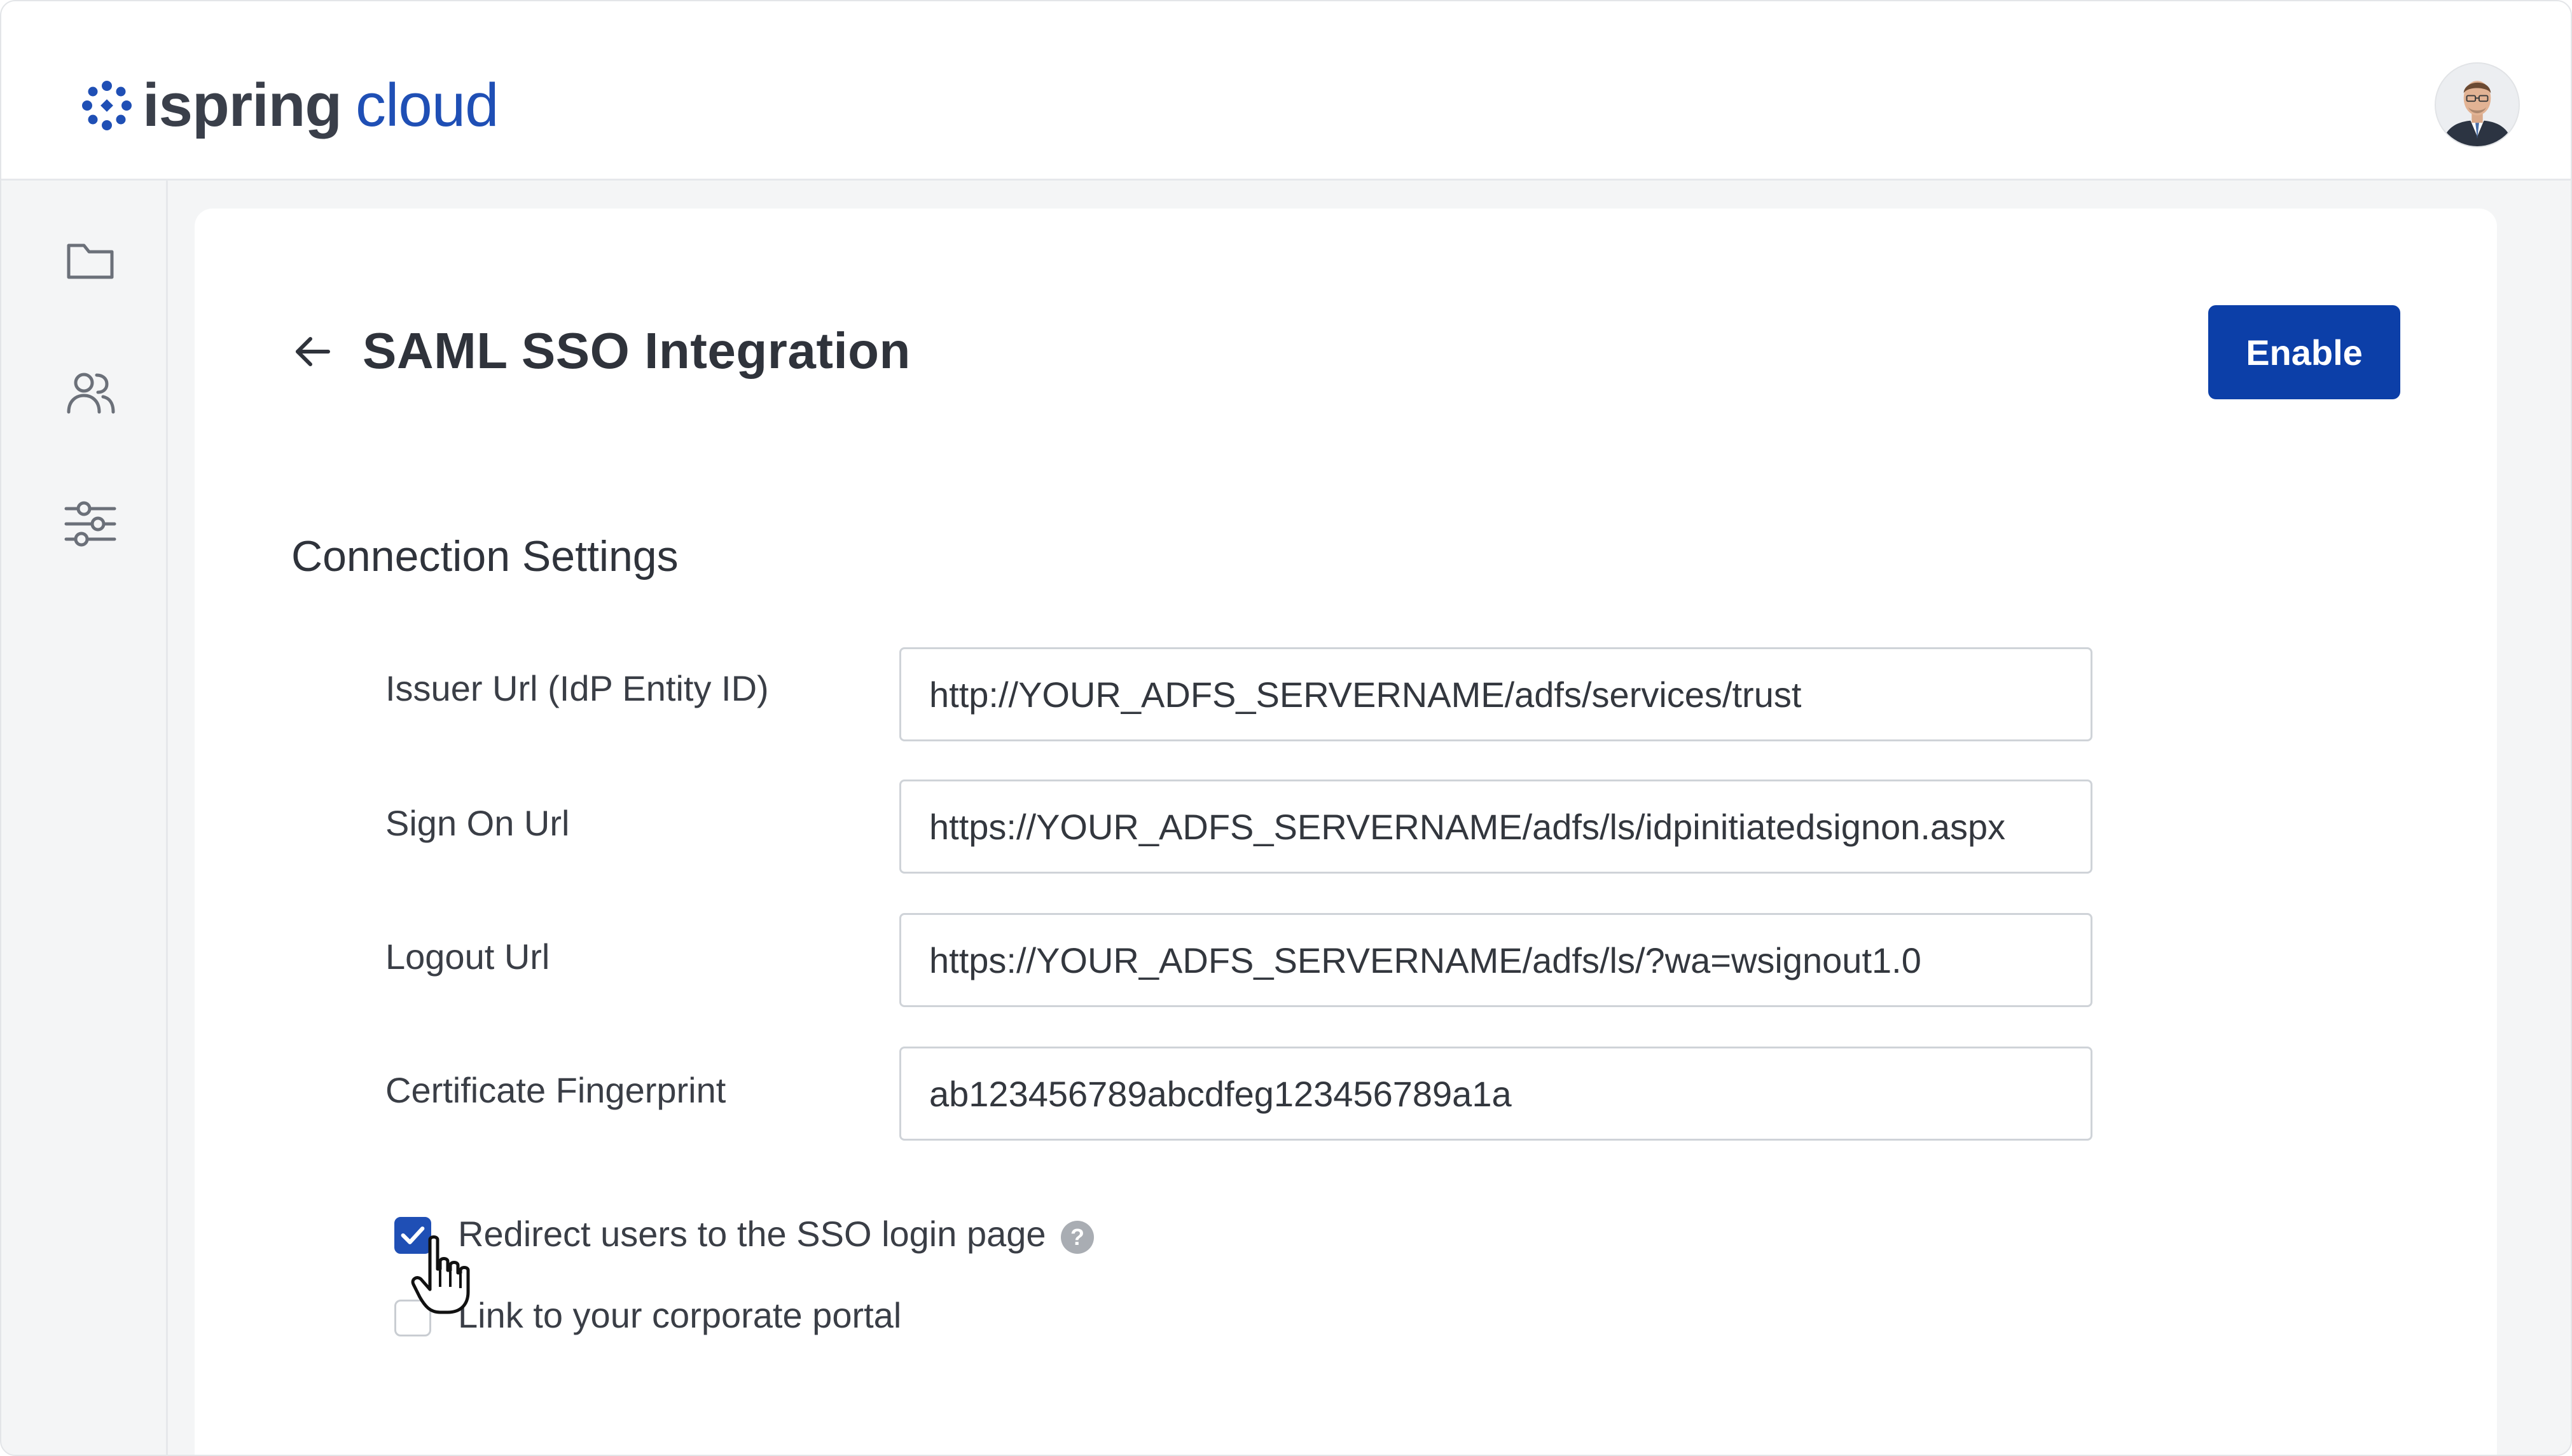  I want to click on help-icon: ?, so click(1077, 1237).